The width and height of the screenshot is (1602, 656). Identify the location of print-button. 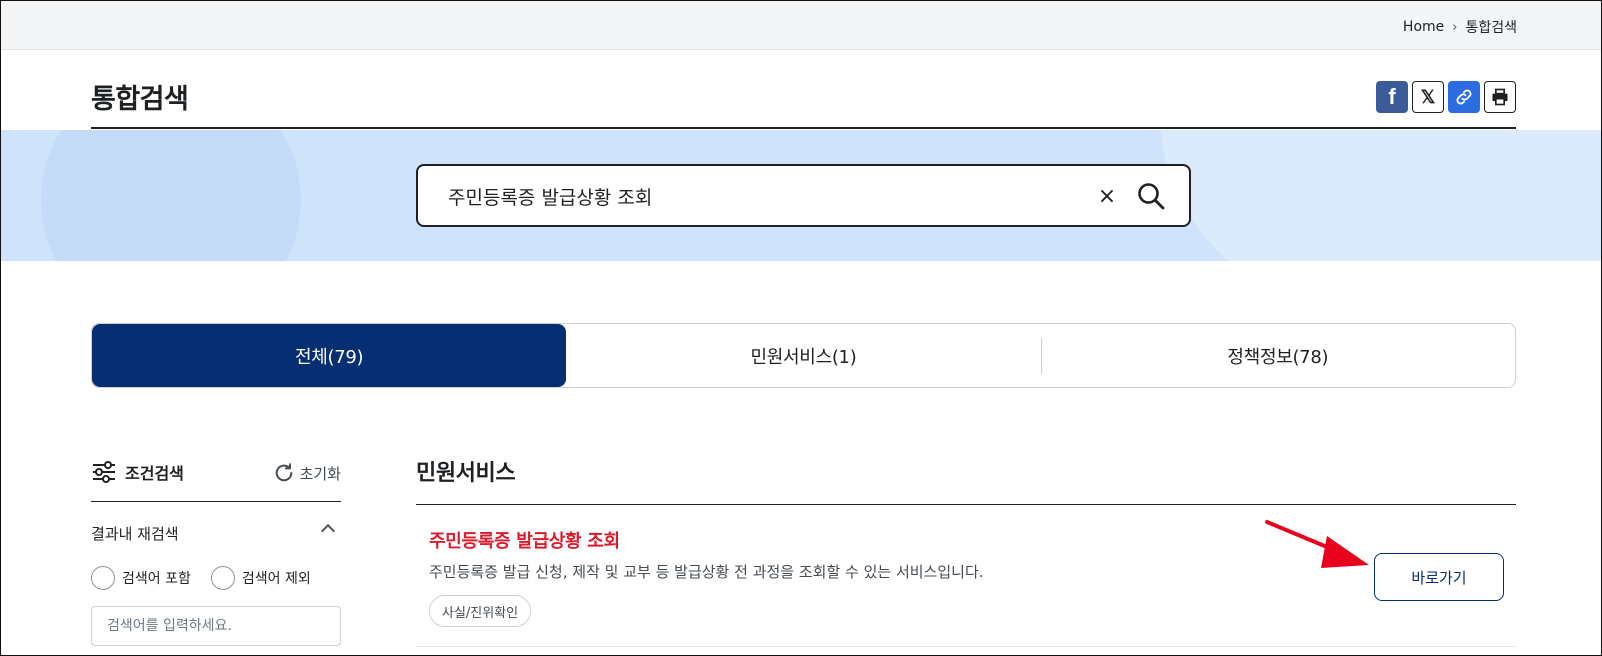
(1500, 97).